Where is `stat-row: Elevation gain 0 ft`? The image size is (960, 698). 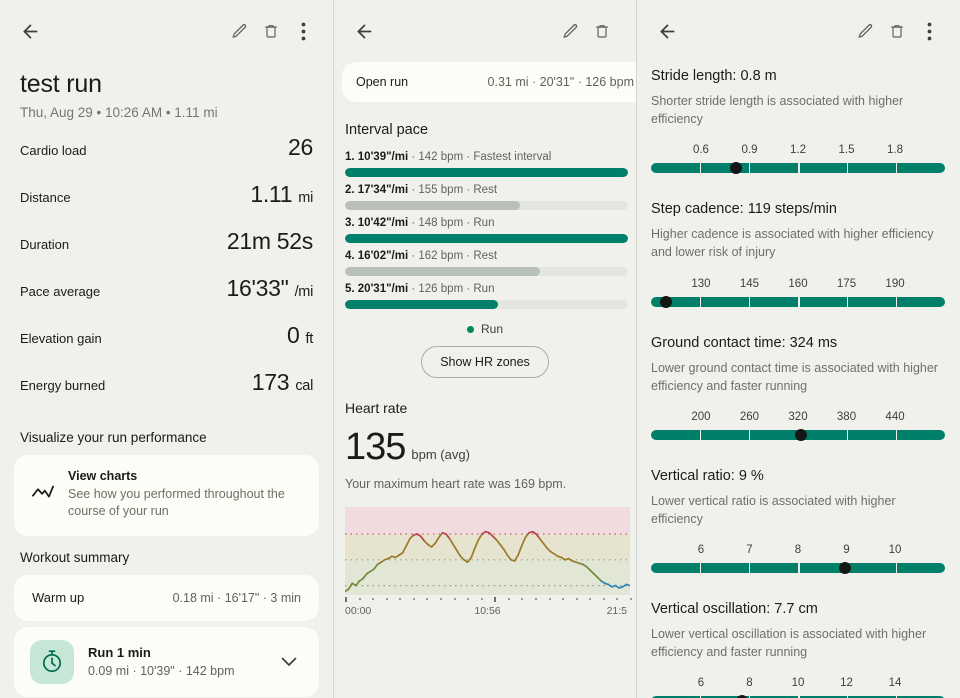
stat-row: Elevation gain 0 ft is located at coordinates (166, 345).